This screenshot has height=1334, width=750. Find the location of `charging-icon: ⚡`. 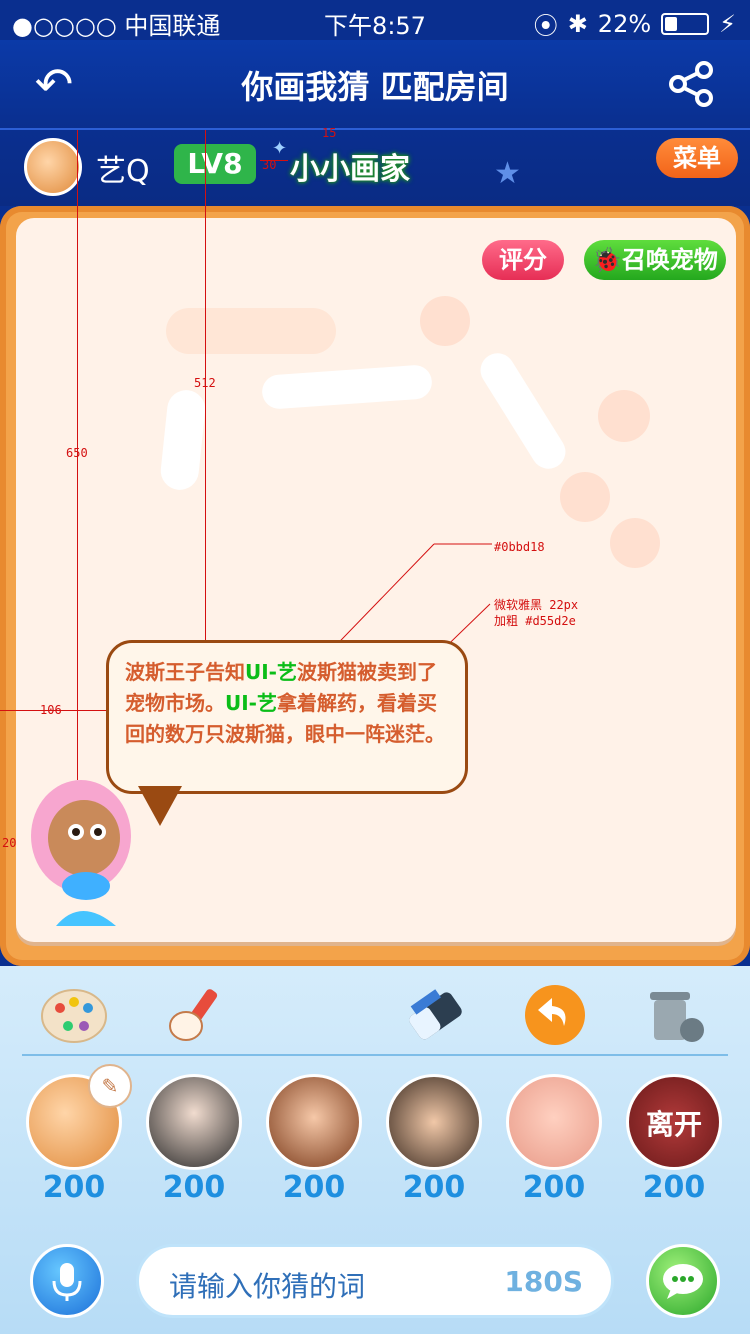

charging-icon: ⚡ is located at coordinates (727, 23).